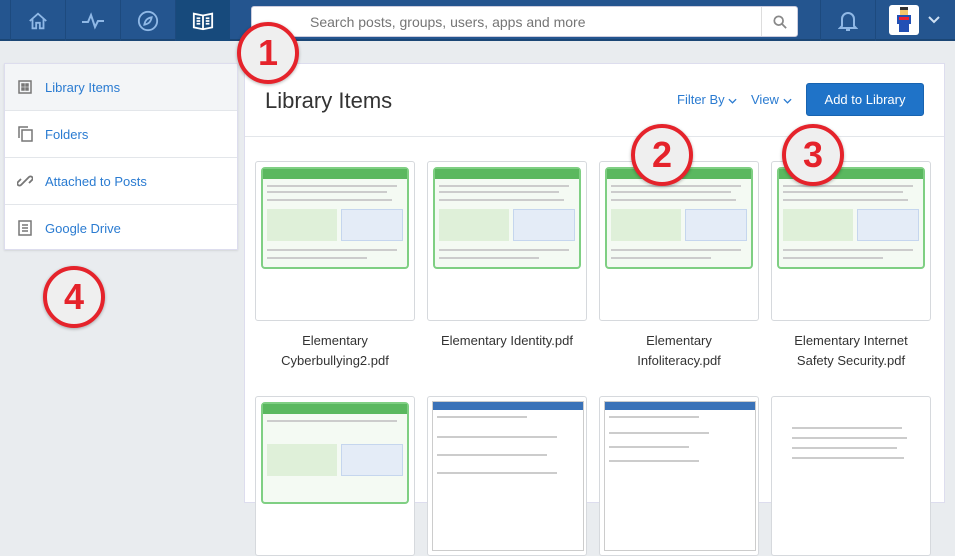 Image resolution: width=955 pixels, height=556 pixels. I want to click on library-item-card: Elementary Cyberbullying2.pdf, so click(335, 266).